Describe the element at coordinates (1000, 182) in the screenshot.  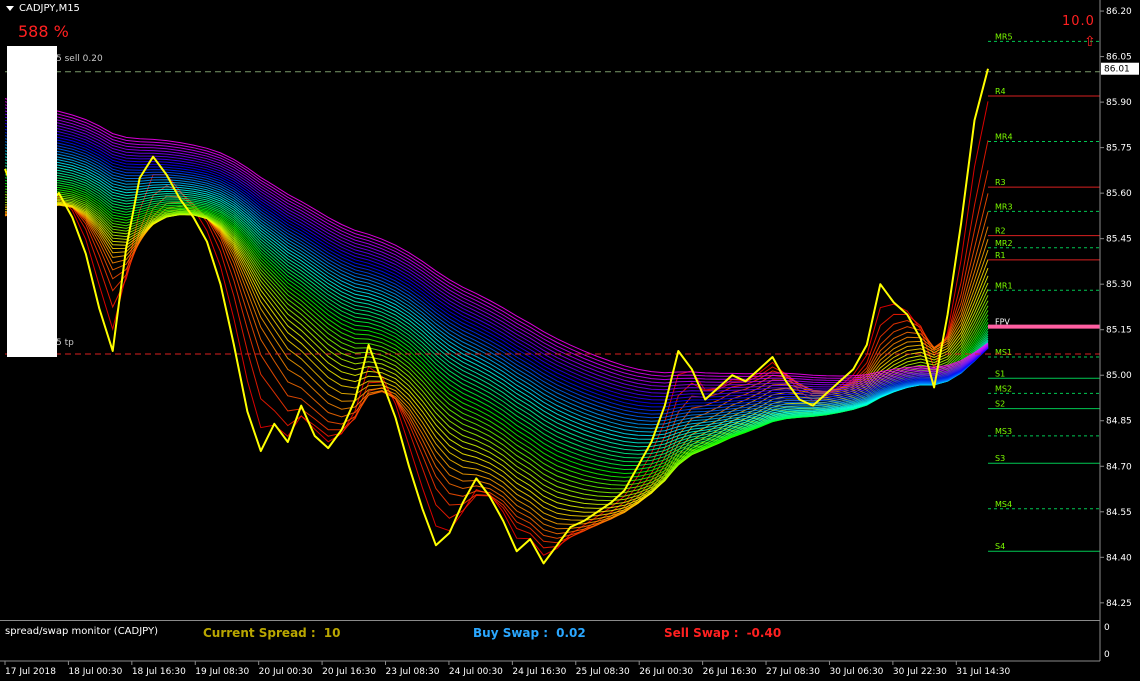
I see `level-label: R3` at that location.